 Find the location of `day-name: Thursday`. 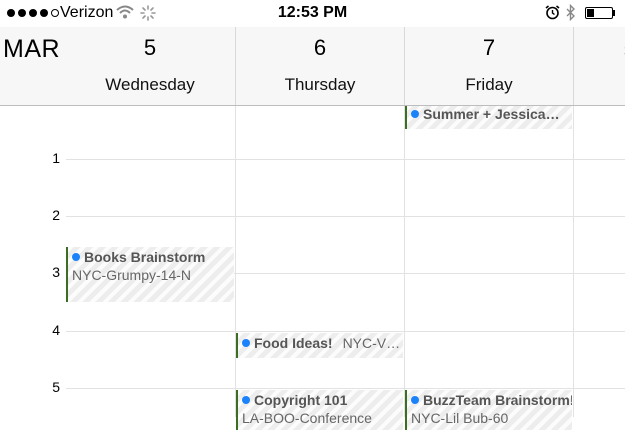

day-name: Thursday is located at coordinates (320, 84).